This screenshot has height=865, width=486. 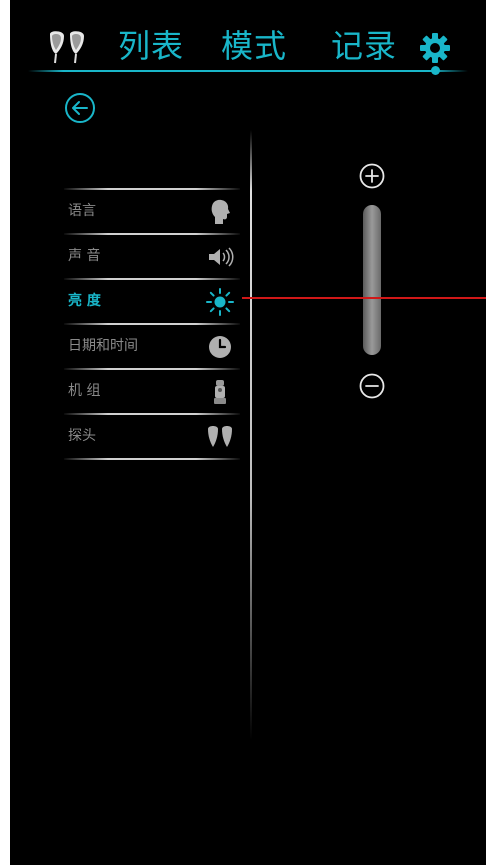 What do you see at coordinates (372, 280) in the screenshot?
I see `brightness-slider` at bounding box center [372, 280].